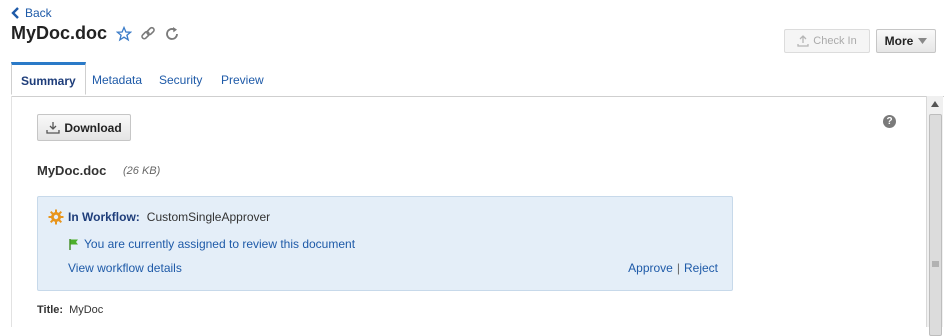 The width and height of the screenshot is (944, 336). I want to click on workflow-actions: Approve | Reject, so click(673, 268).